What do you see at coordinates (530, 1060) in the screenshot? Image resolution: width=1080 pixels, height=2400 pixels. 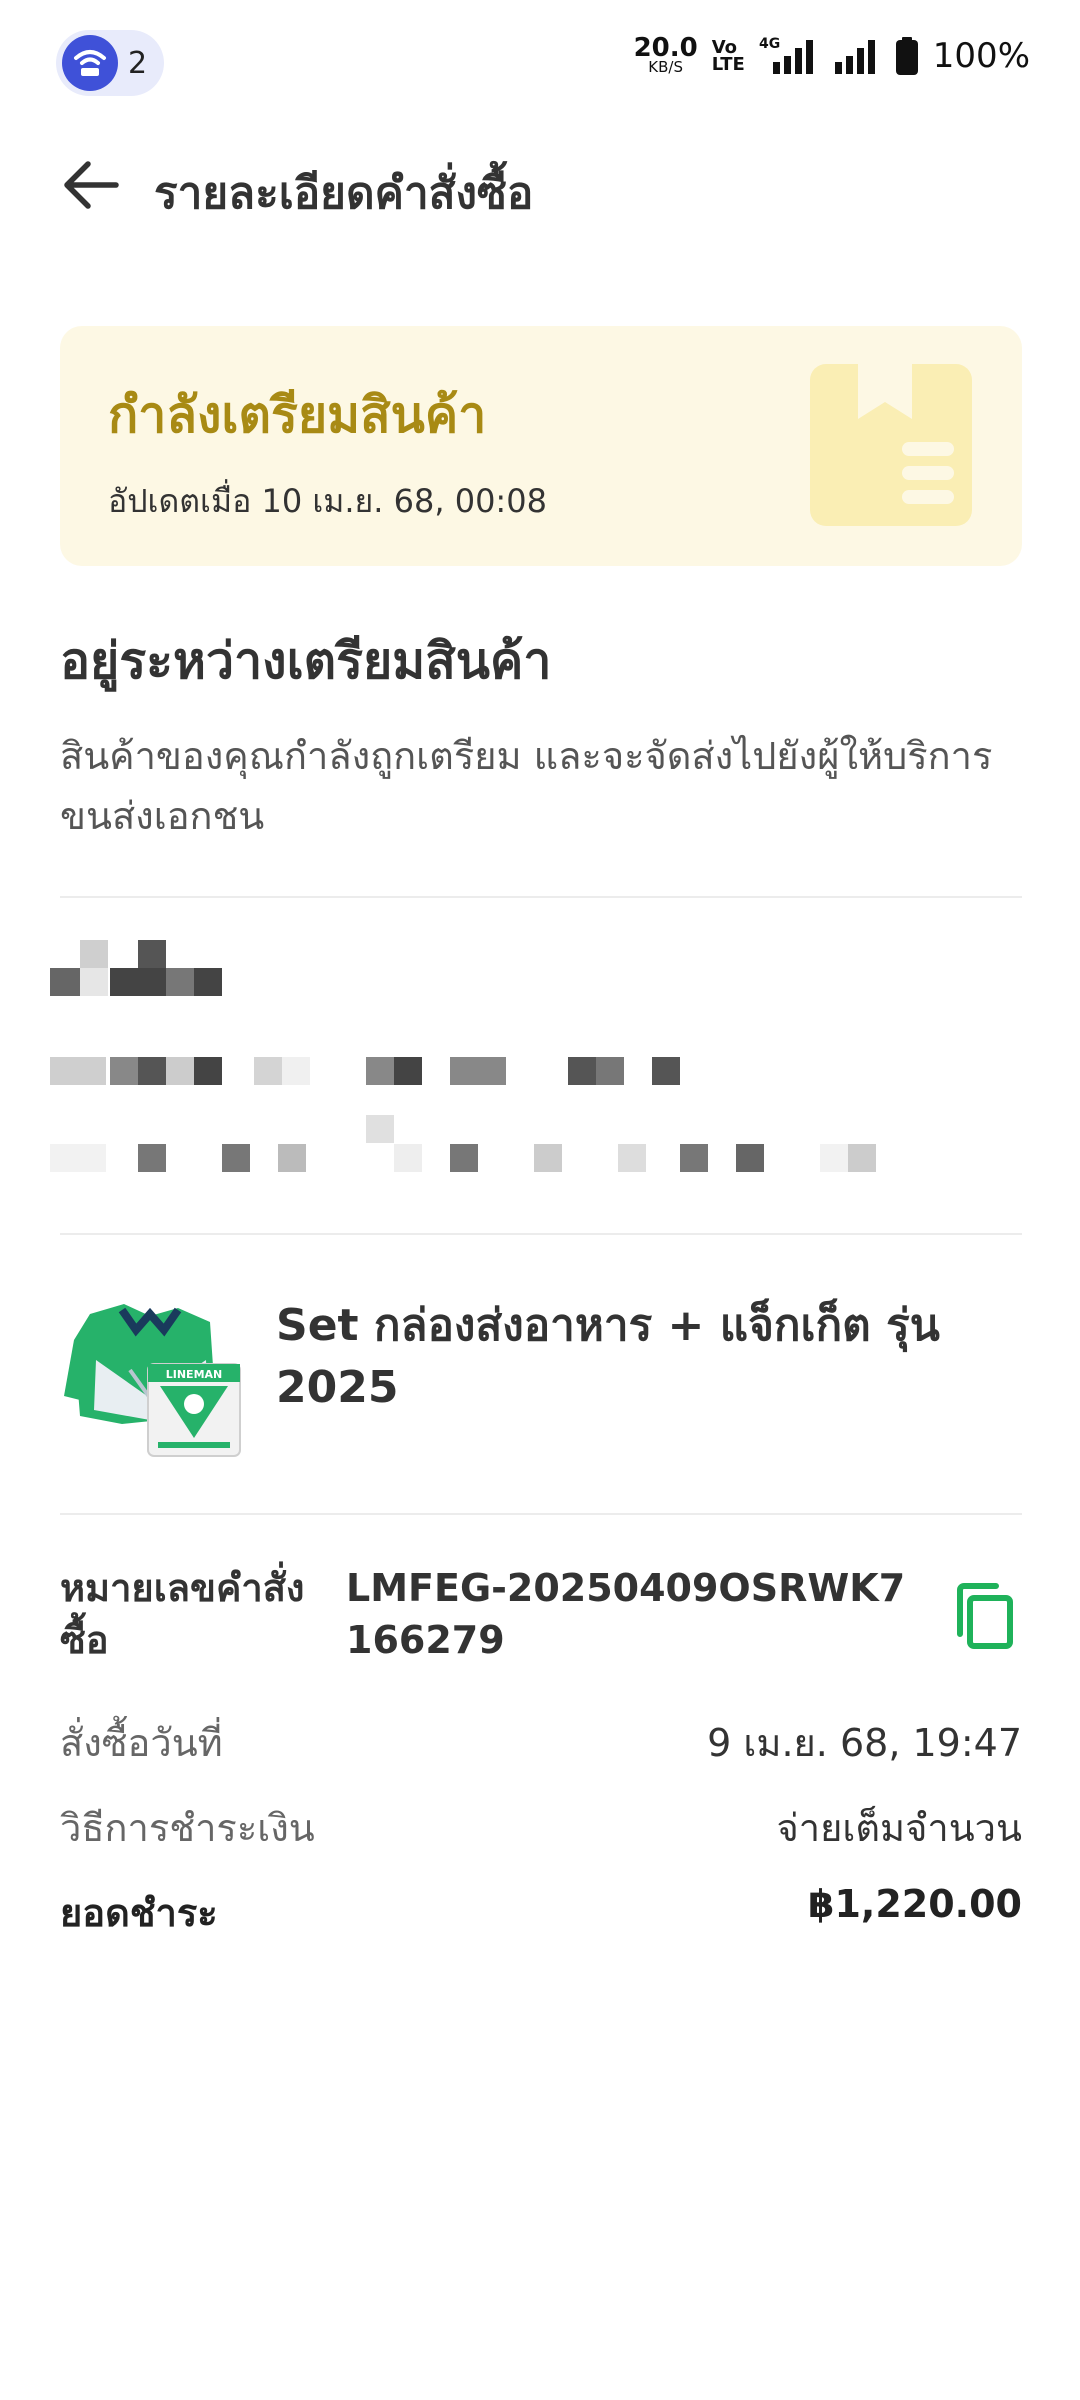 I see `shipping-address-redacted` at bounding box center [530, 1060].